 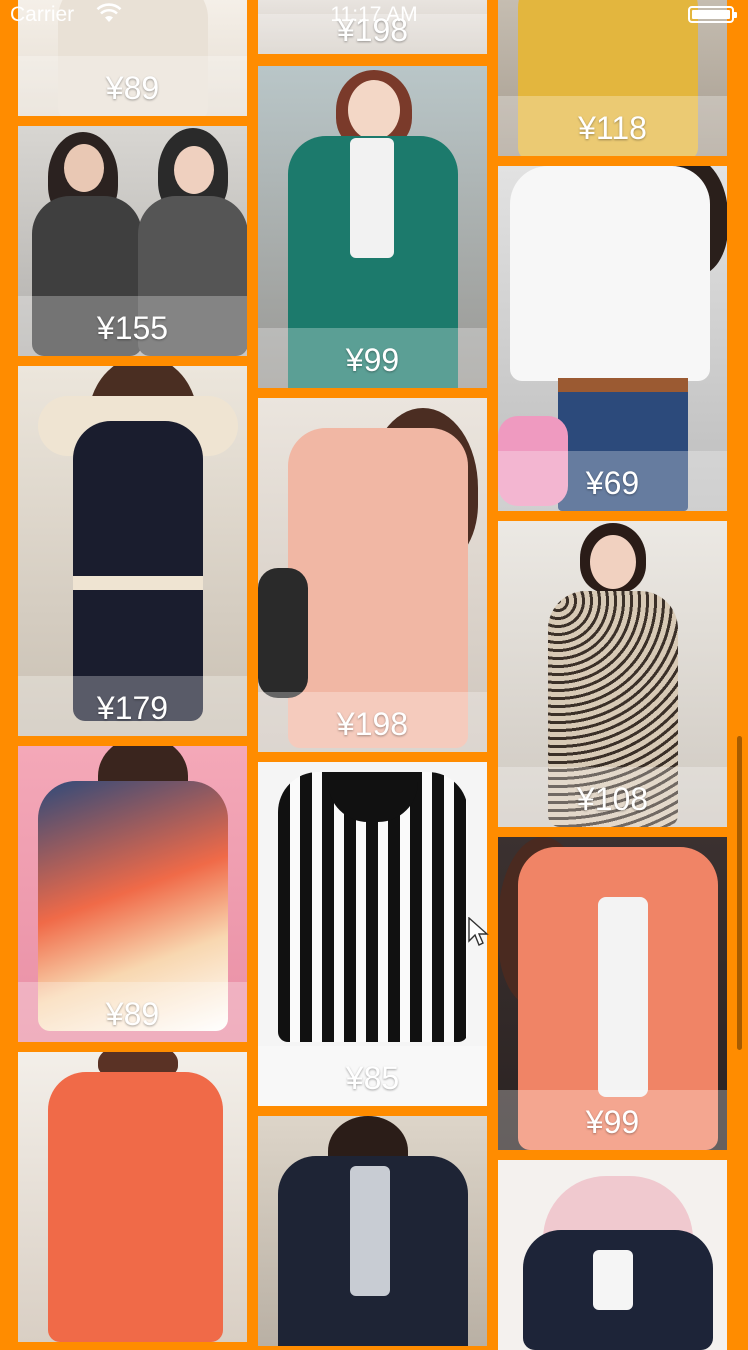 I want to click on status-bar: Carrier 11:17 AM, so click(x=374, y=15).